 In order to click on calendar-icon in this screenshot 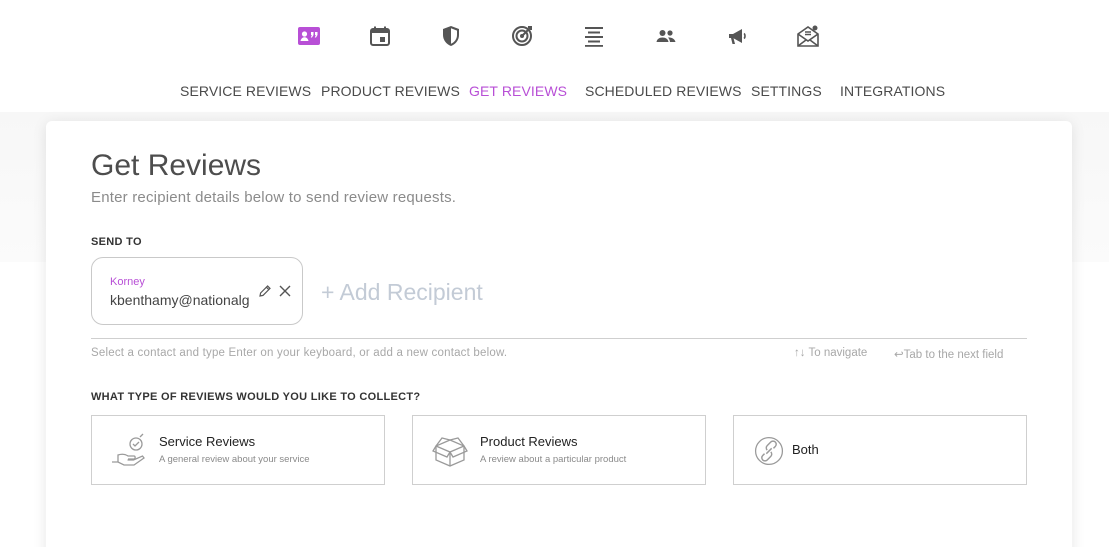, I will do `click(380, 36)`.